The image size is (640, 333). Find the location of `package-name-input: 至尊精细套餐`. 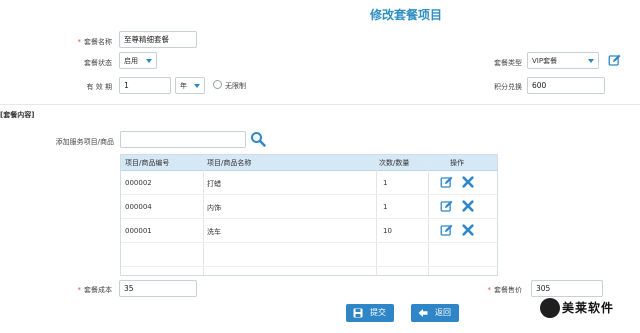

package-name-input: 至尊精细套餐 is located at coordinates (158, 39).